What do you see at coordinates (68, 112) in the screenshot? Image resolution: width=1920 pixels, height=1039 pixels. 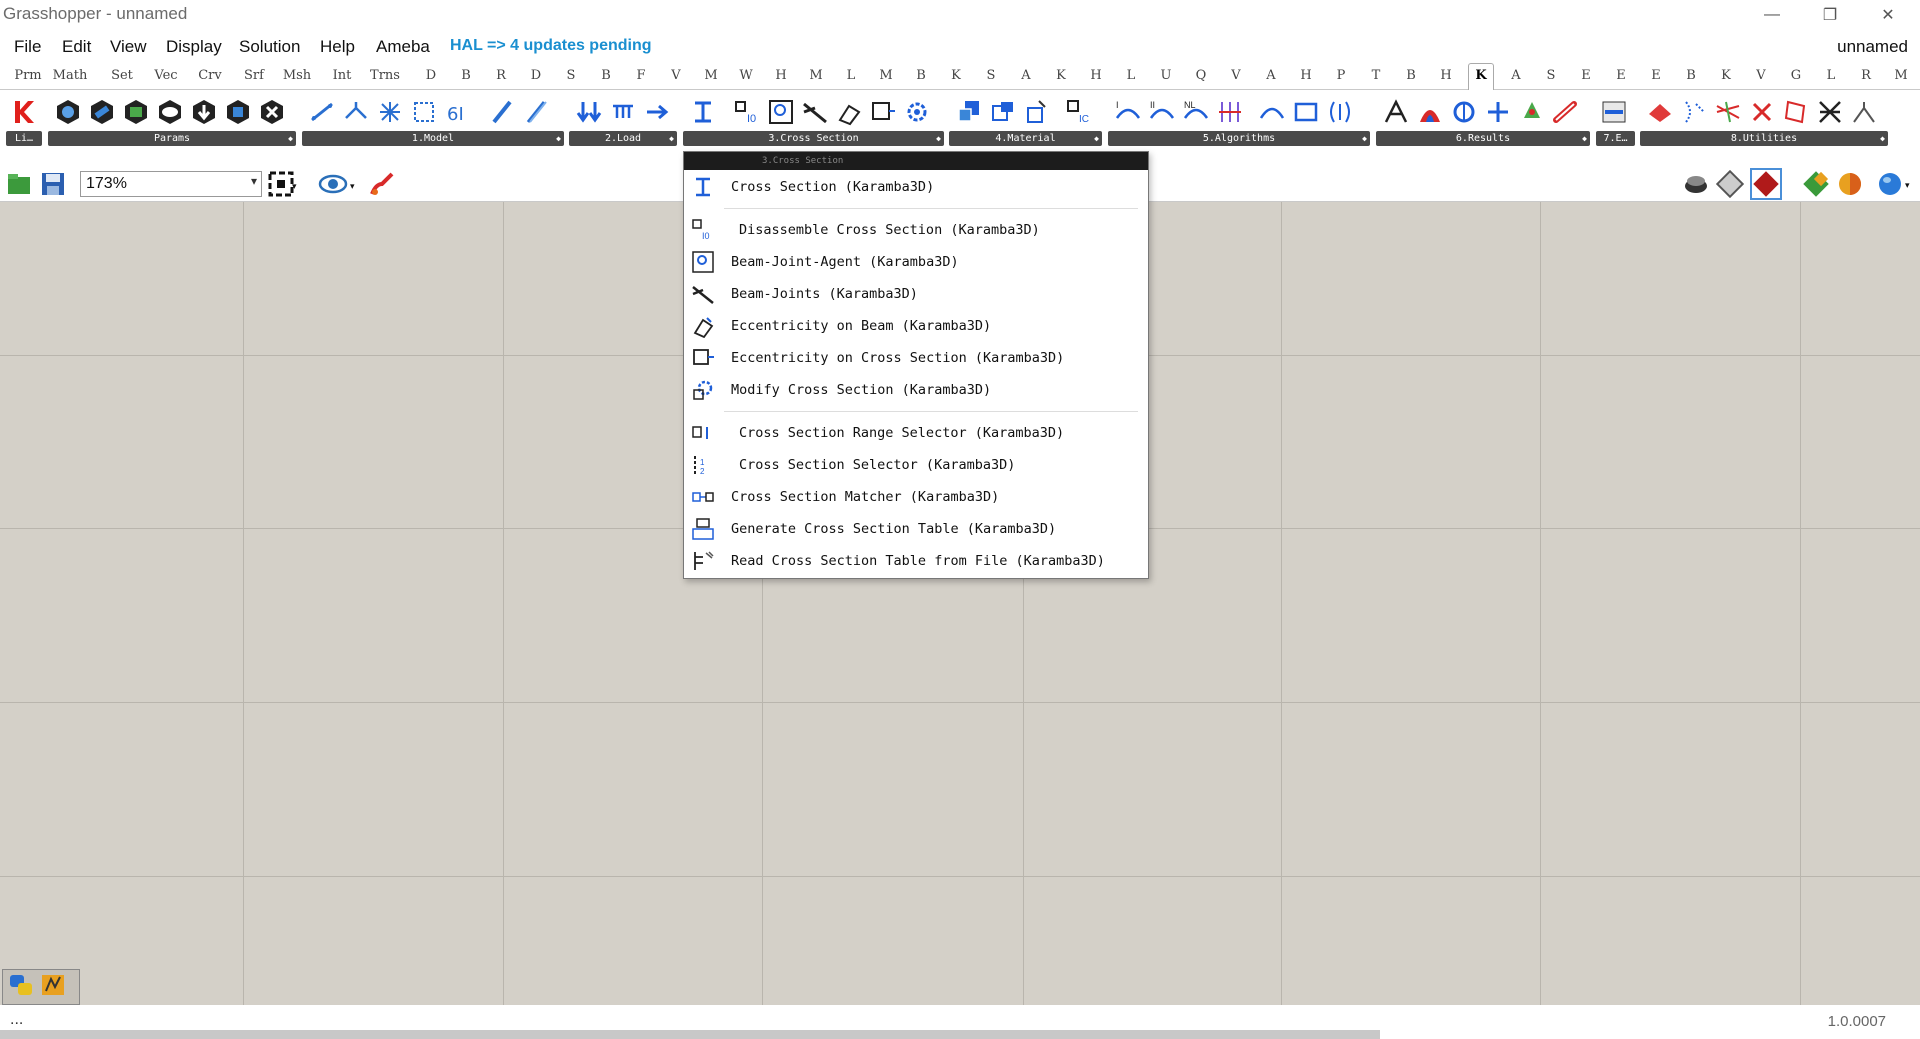 I see `param-hex-icon` at bounding box center [68, 112].